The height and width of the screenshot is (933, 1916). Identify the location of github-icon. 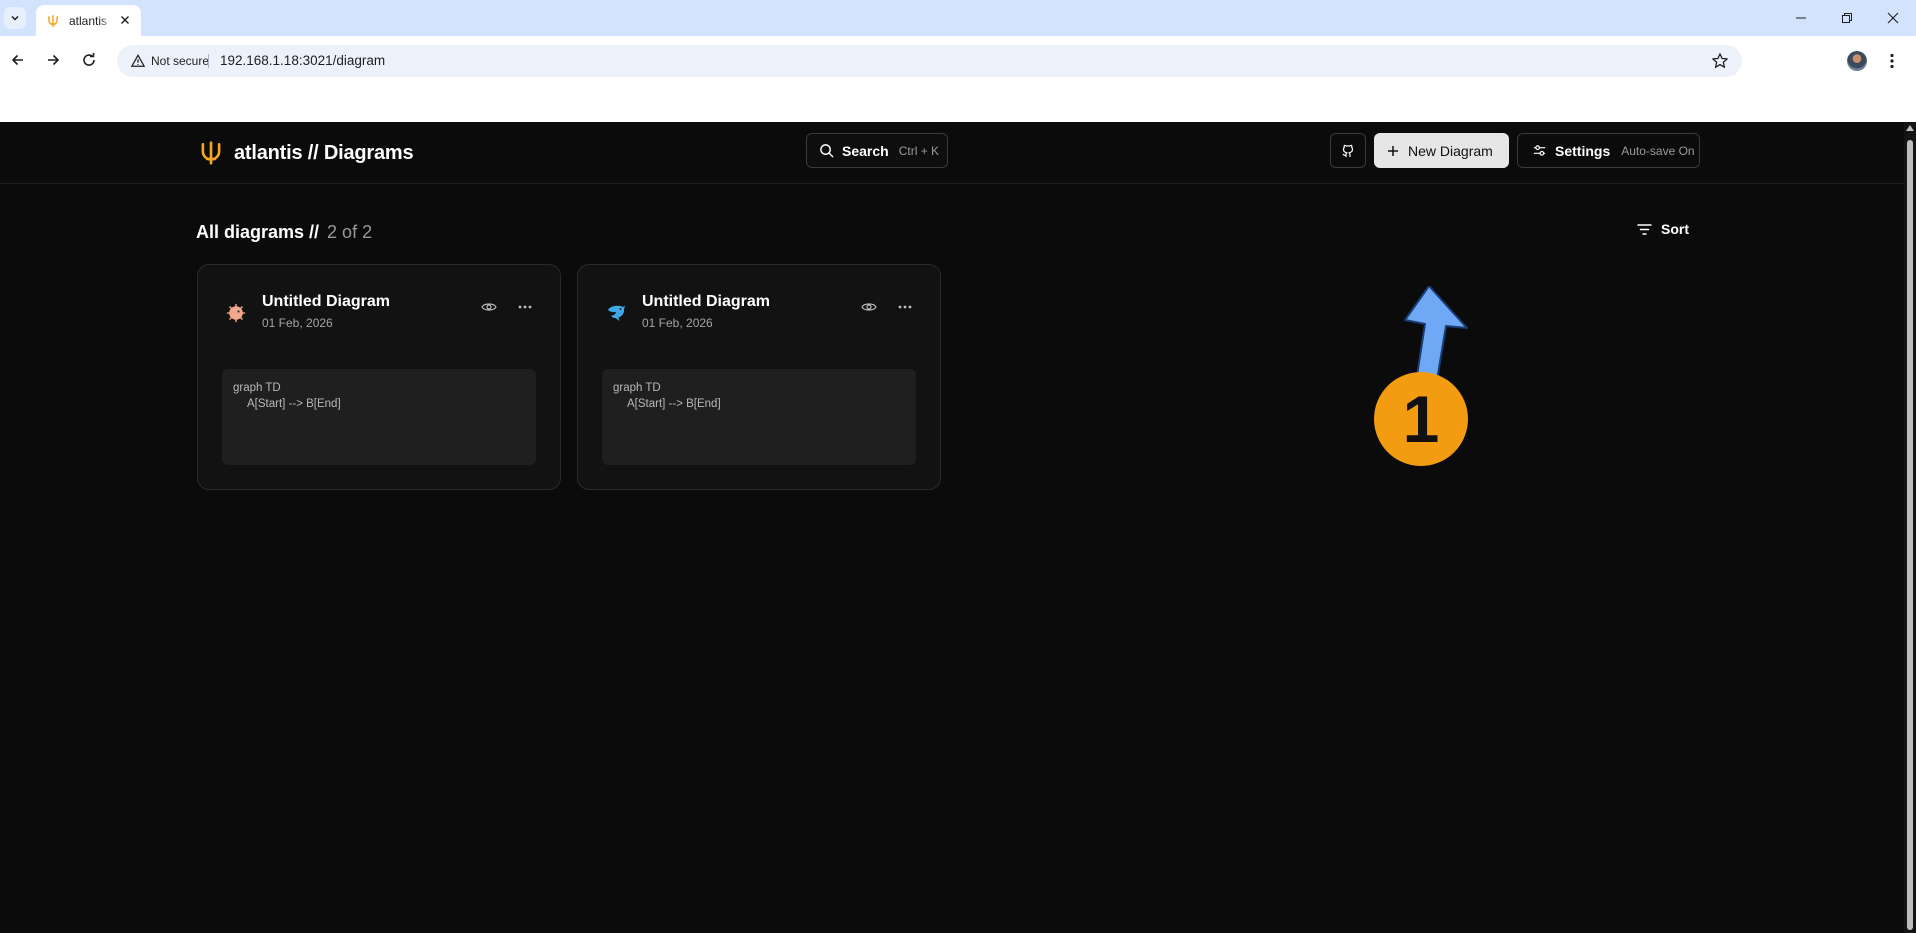
(1348, 150).